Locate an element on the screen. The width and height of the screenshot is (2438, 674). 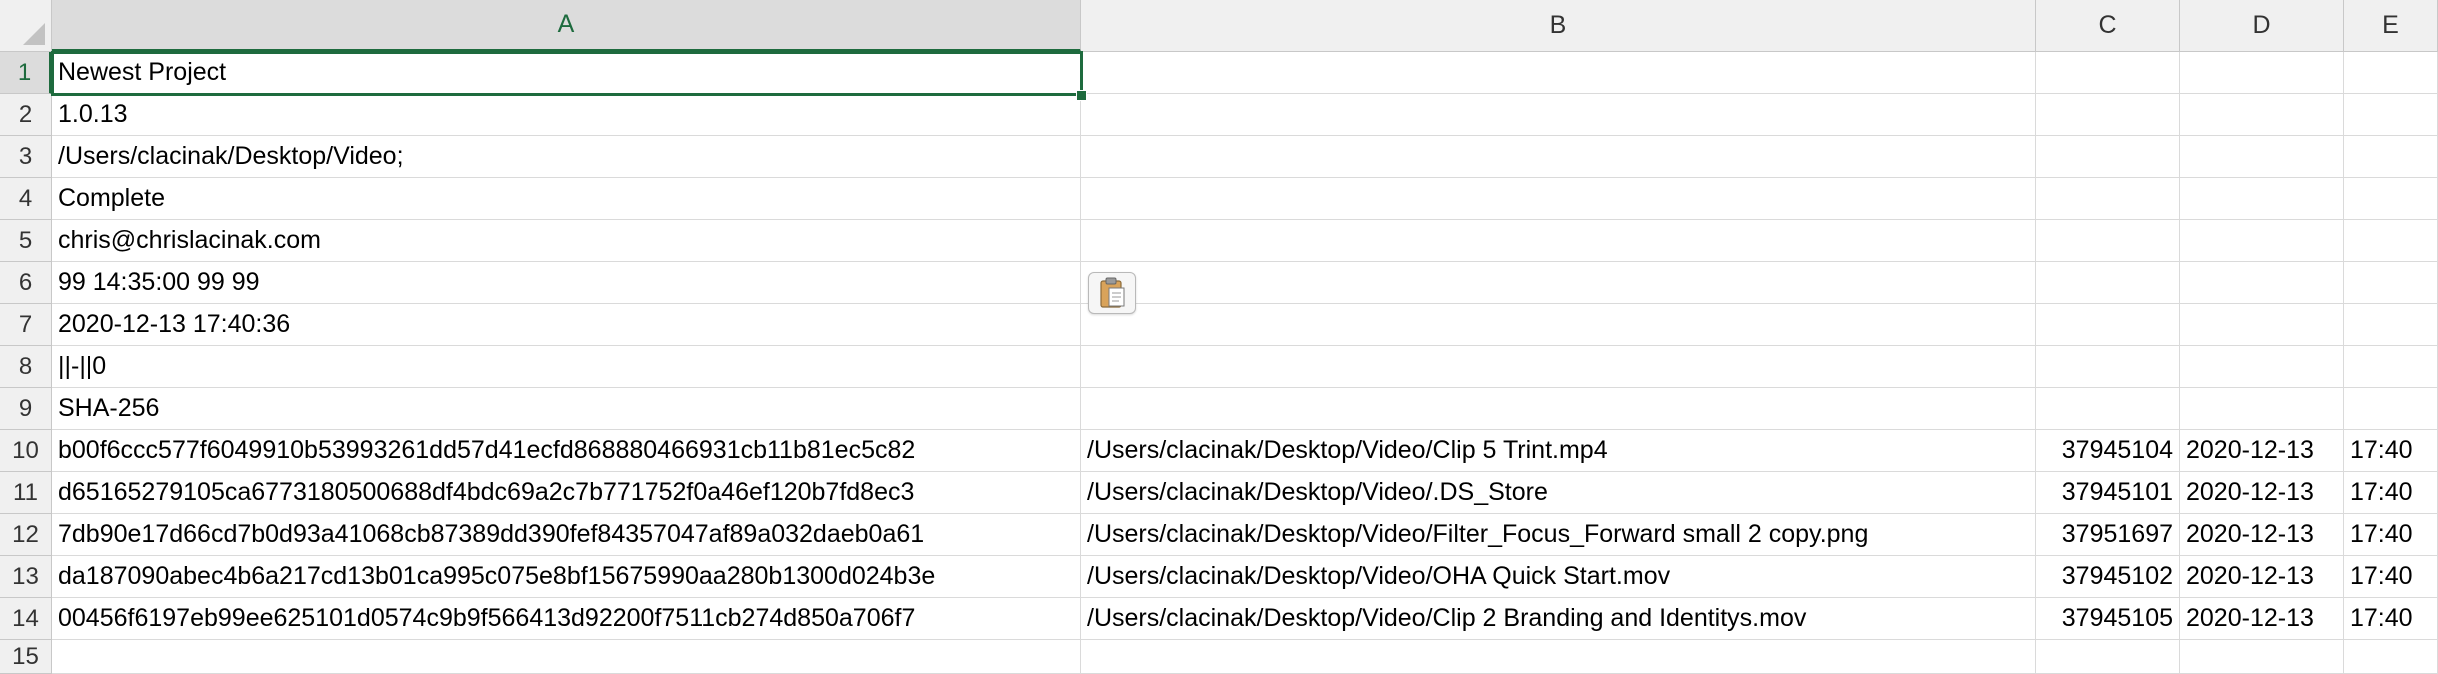
cell-c2 is located at coordinates (2108, 115).